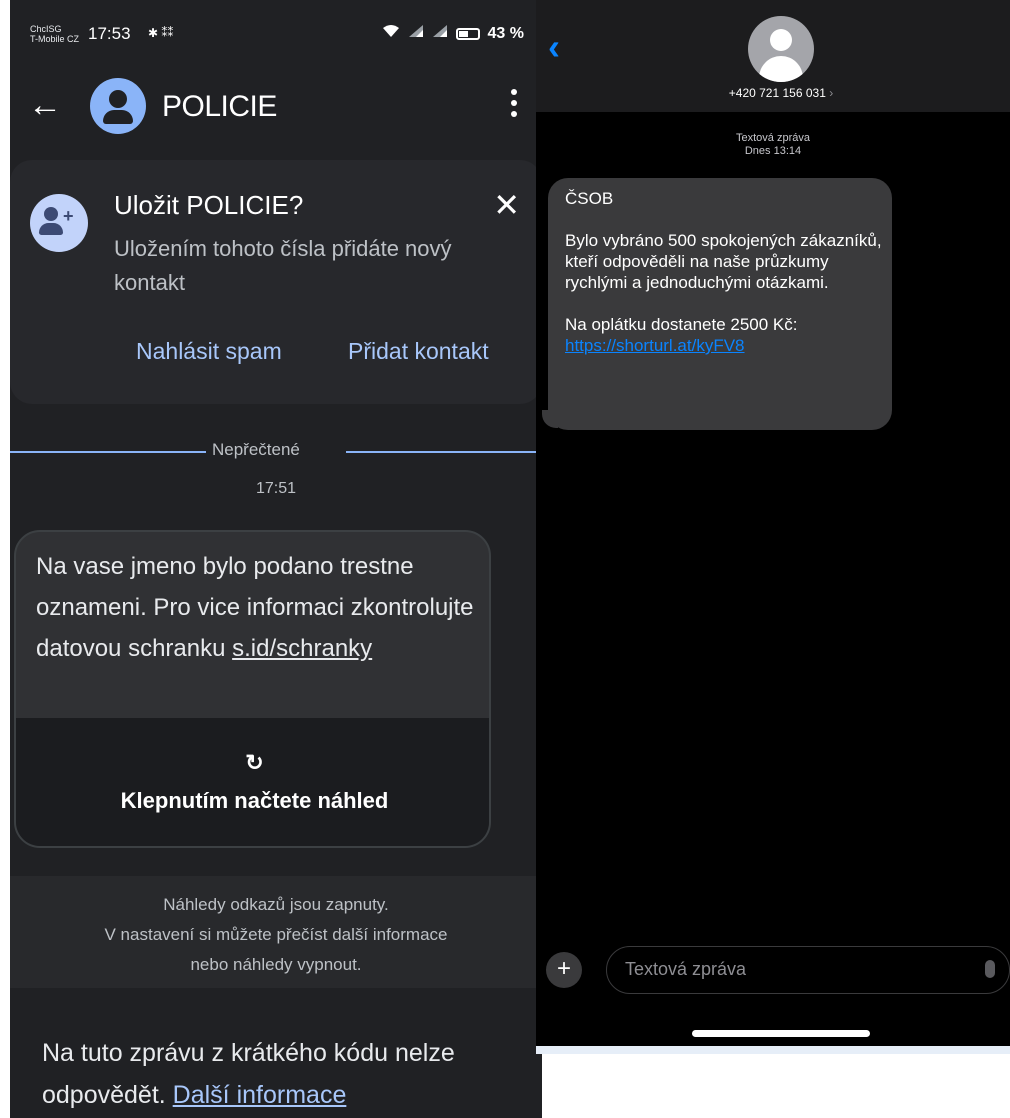 The width and height of the screenshot is (1010, 1118). I want to click on avatar-body-shape, so click(118, 117).